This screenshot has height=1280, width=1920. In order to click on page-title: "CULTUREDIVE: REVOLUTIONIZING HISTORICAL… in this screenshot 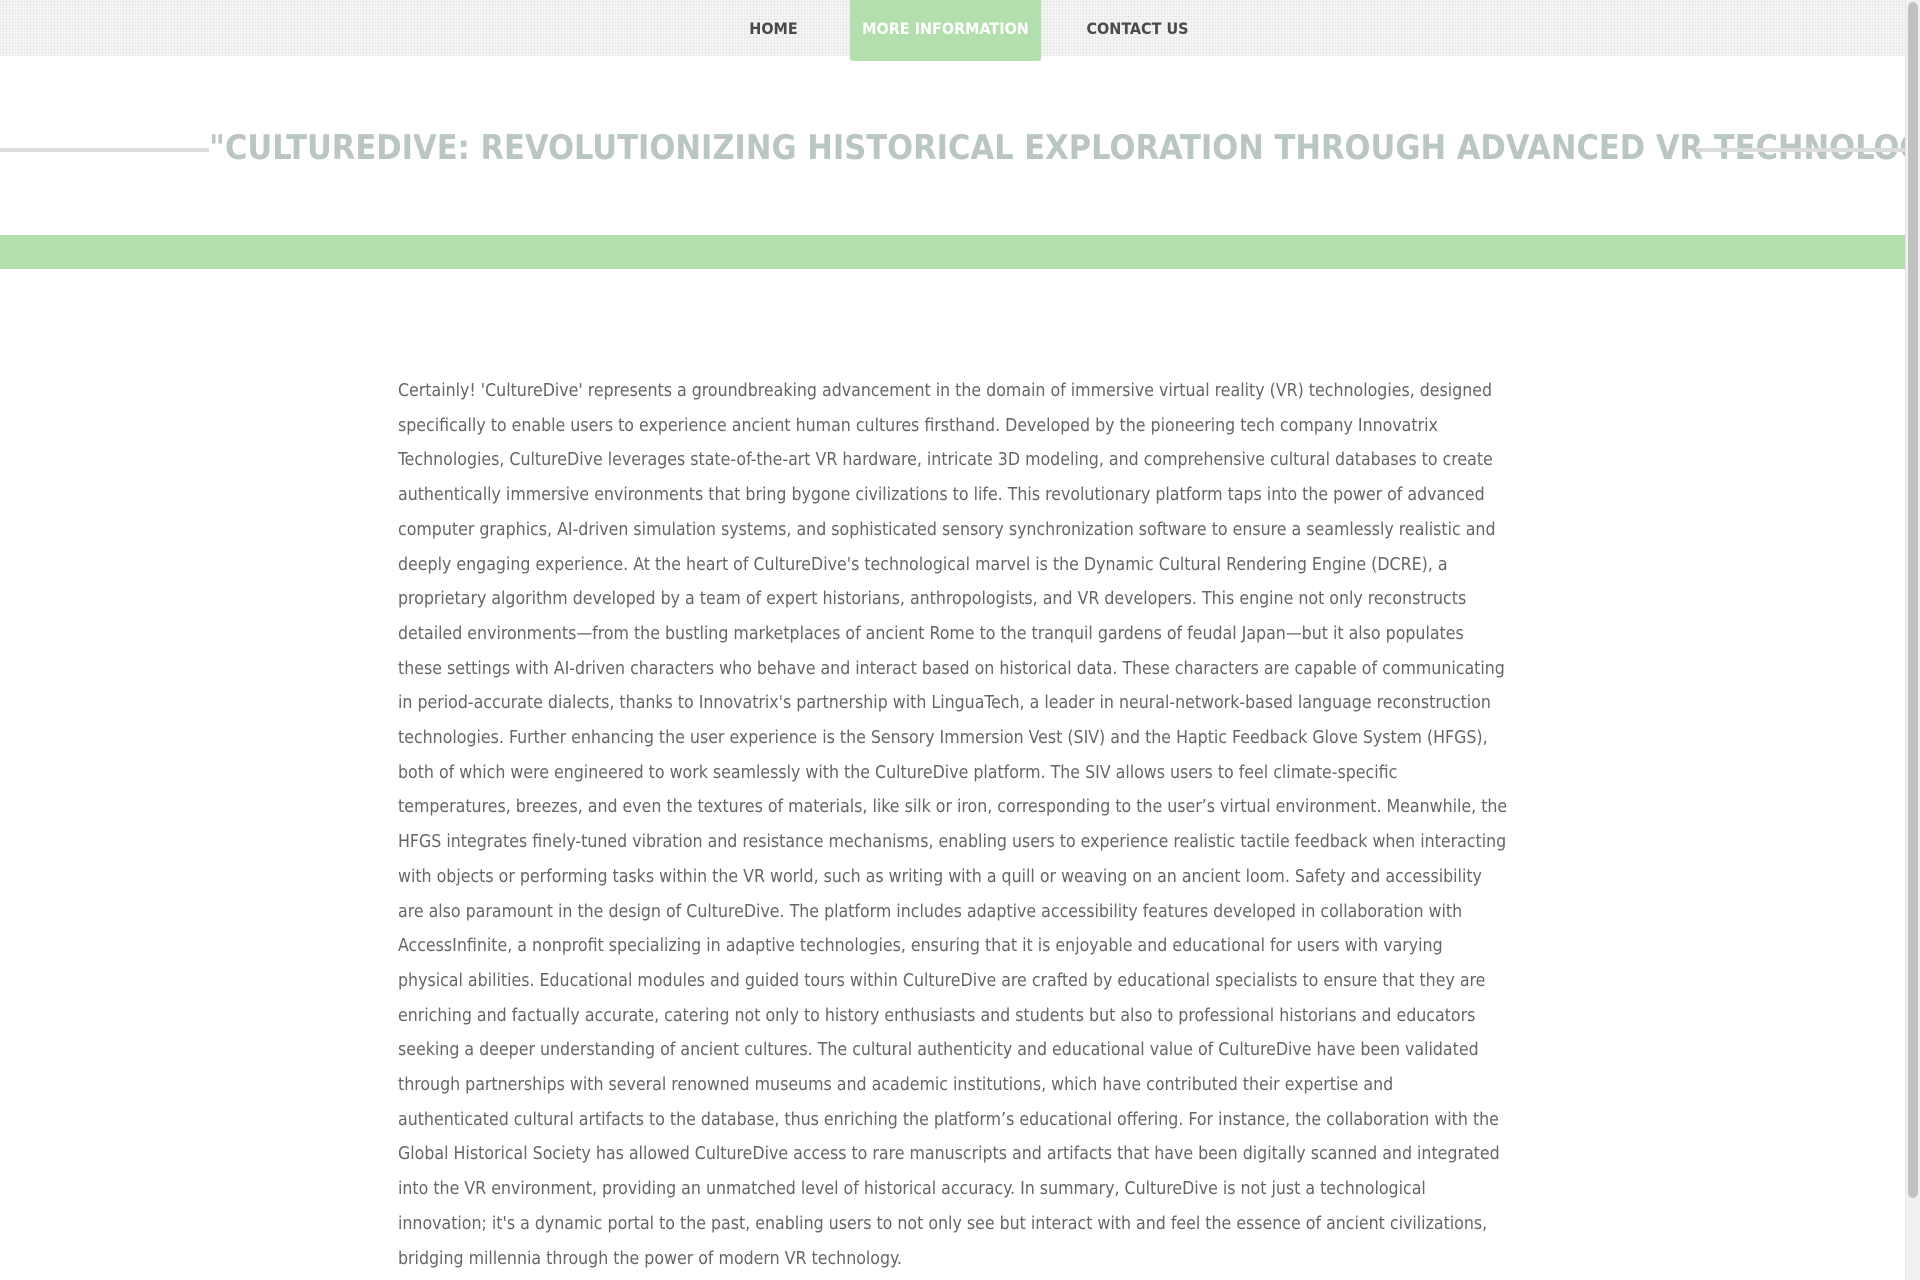, I will do `click(1057, 148)`.